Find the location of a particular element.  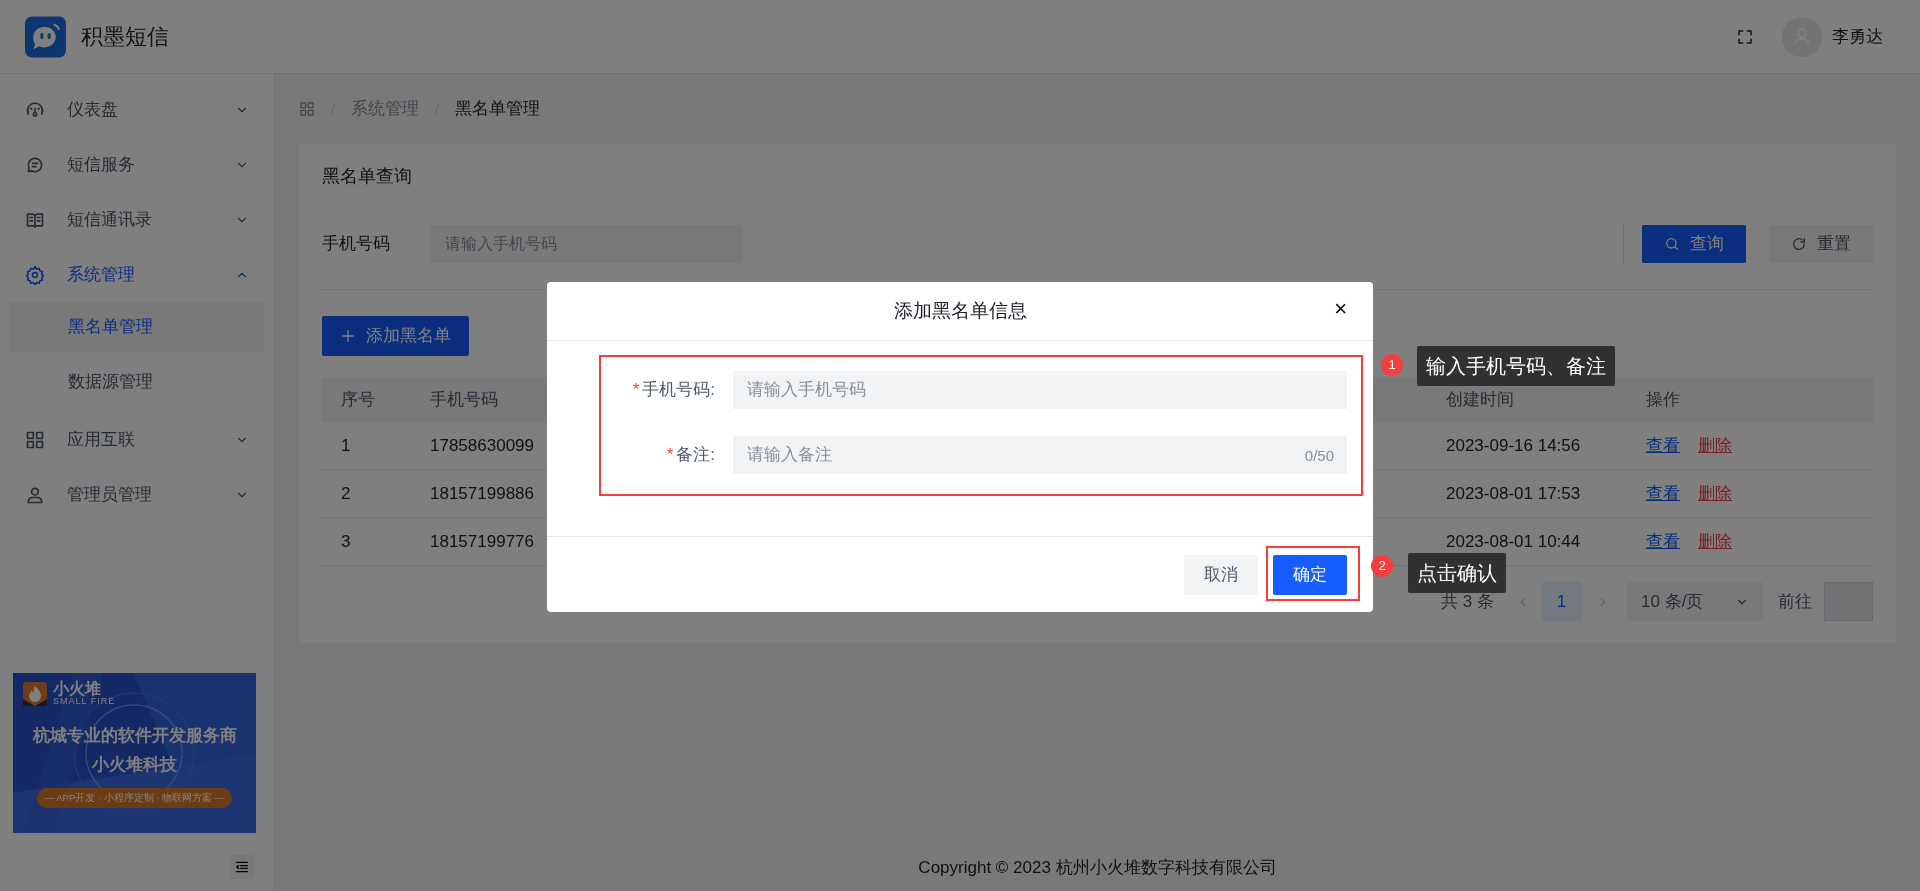

sidebar-item: 应用互联 is located at coordinates (137, 439).